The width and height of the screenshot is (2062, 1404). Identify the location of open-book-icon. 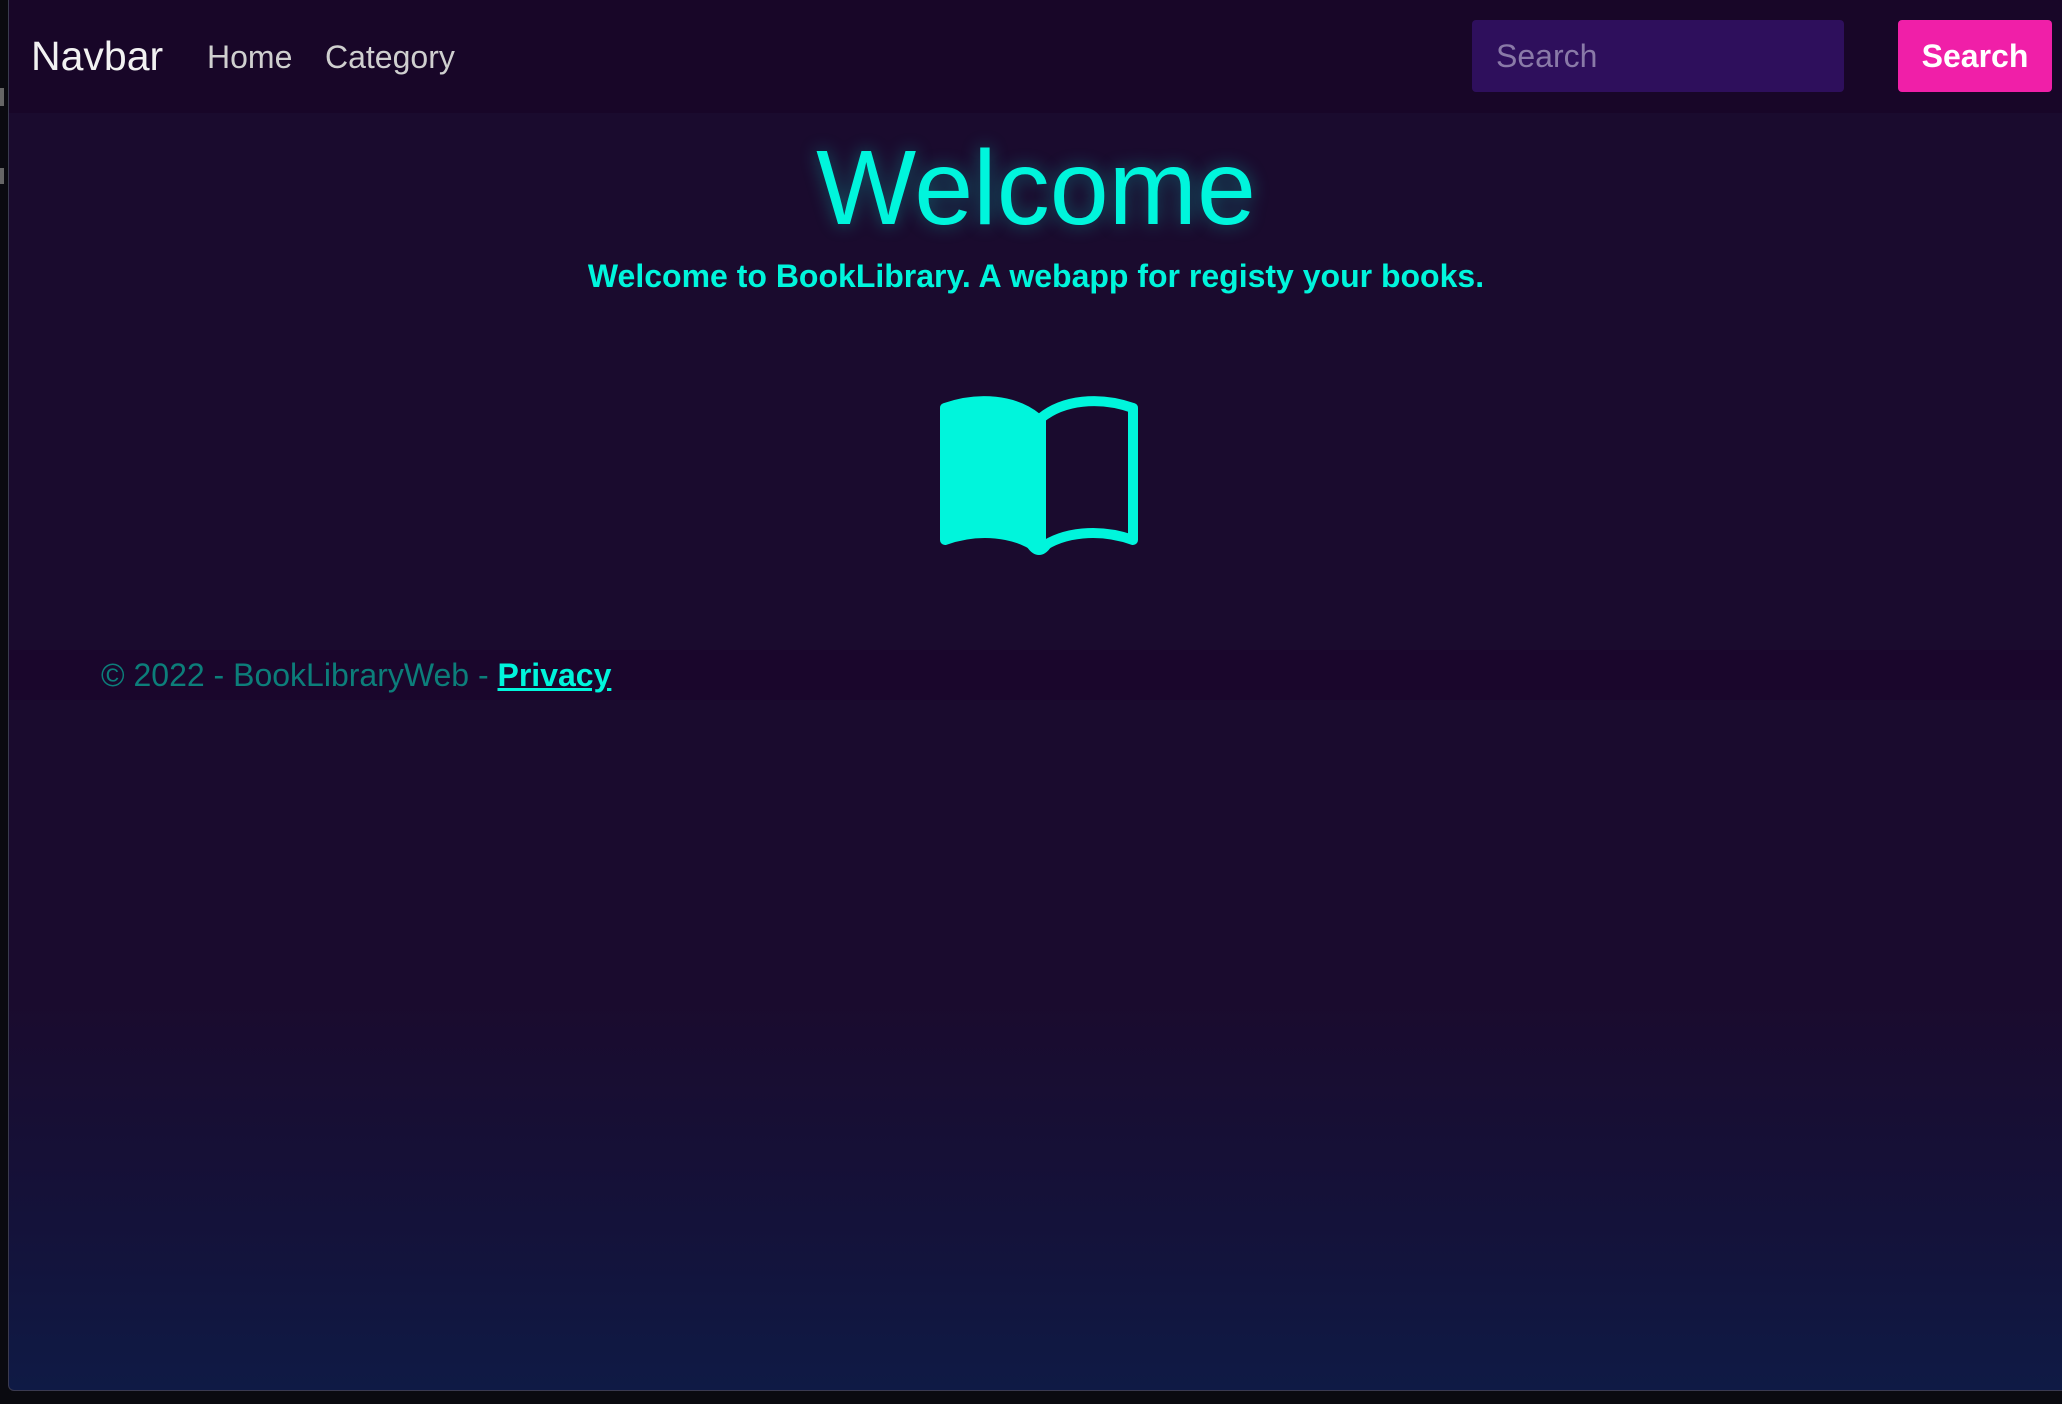
(1039, 475).